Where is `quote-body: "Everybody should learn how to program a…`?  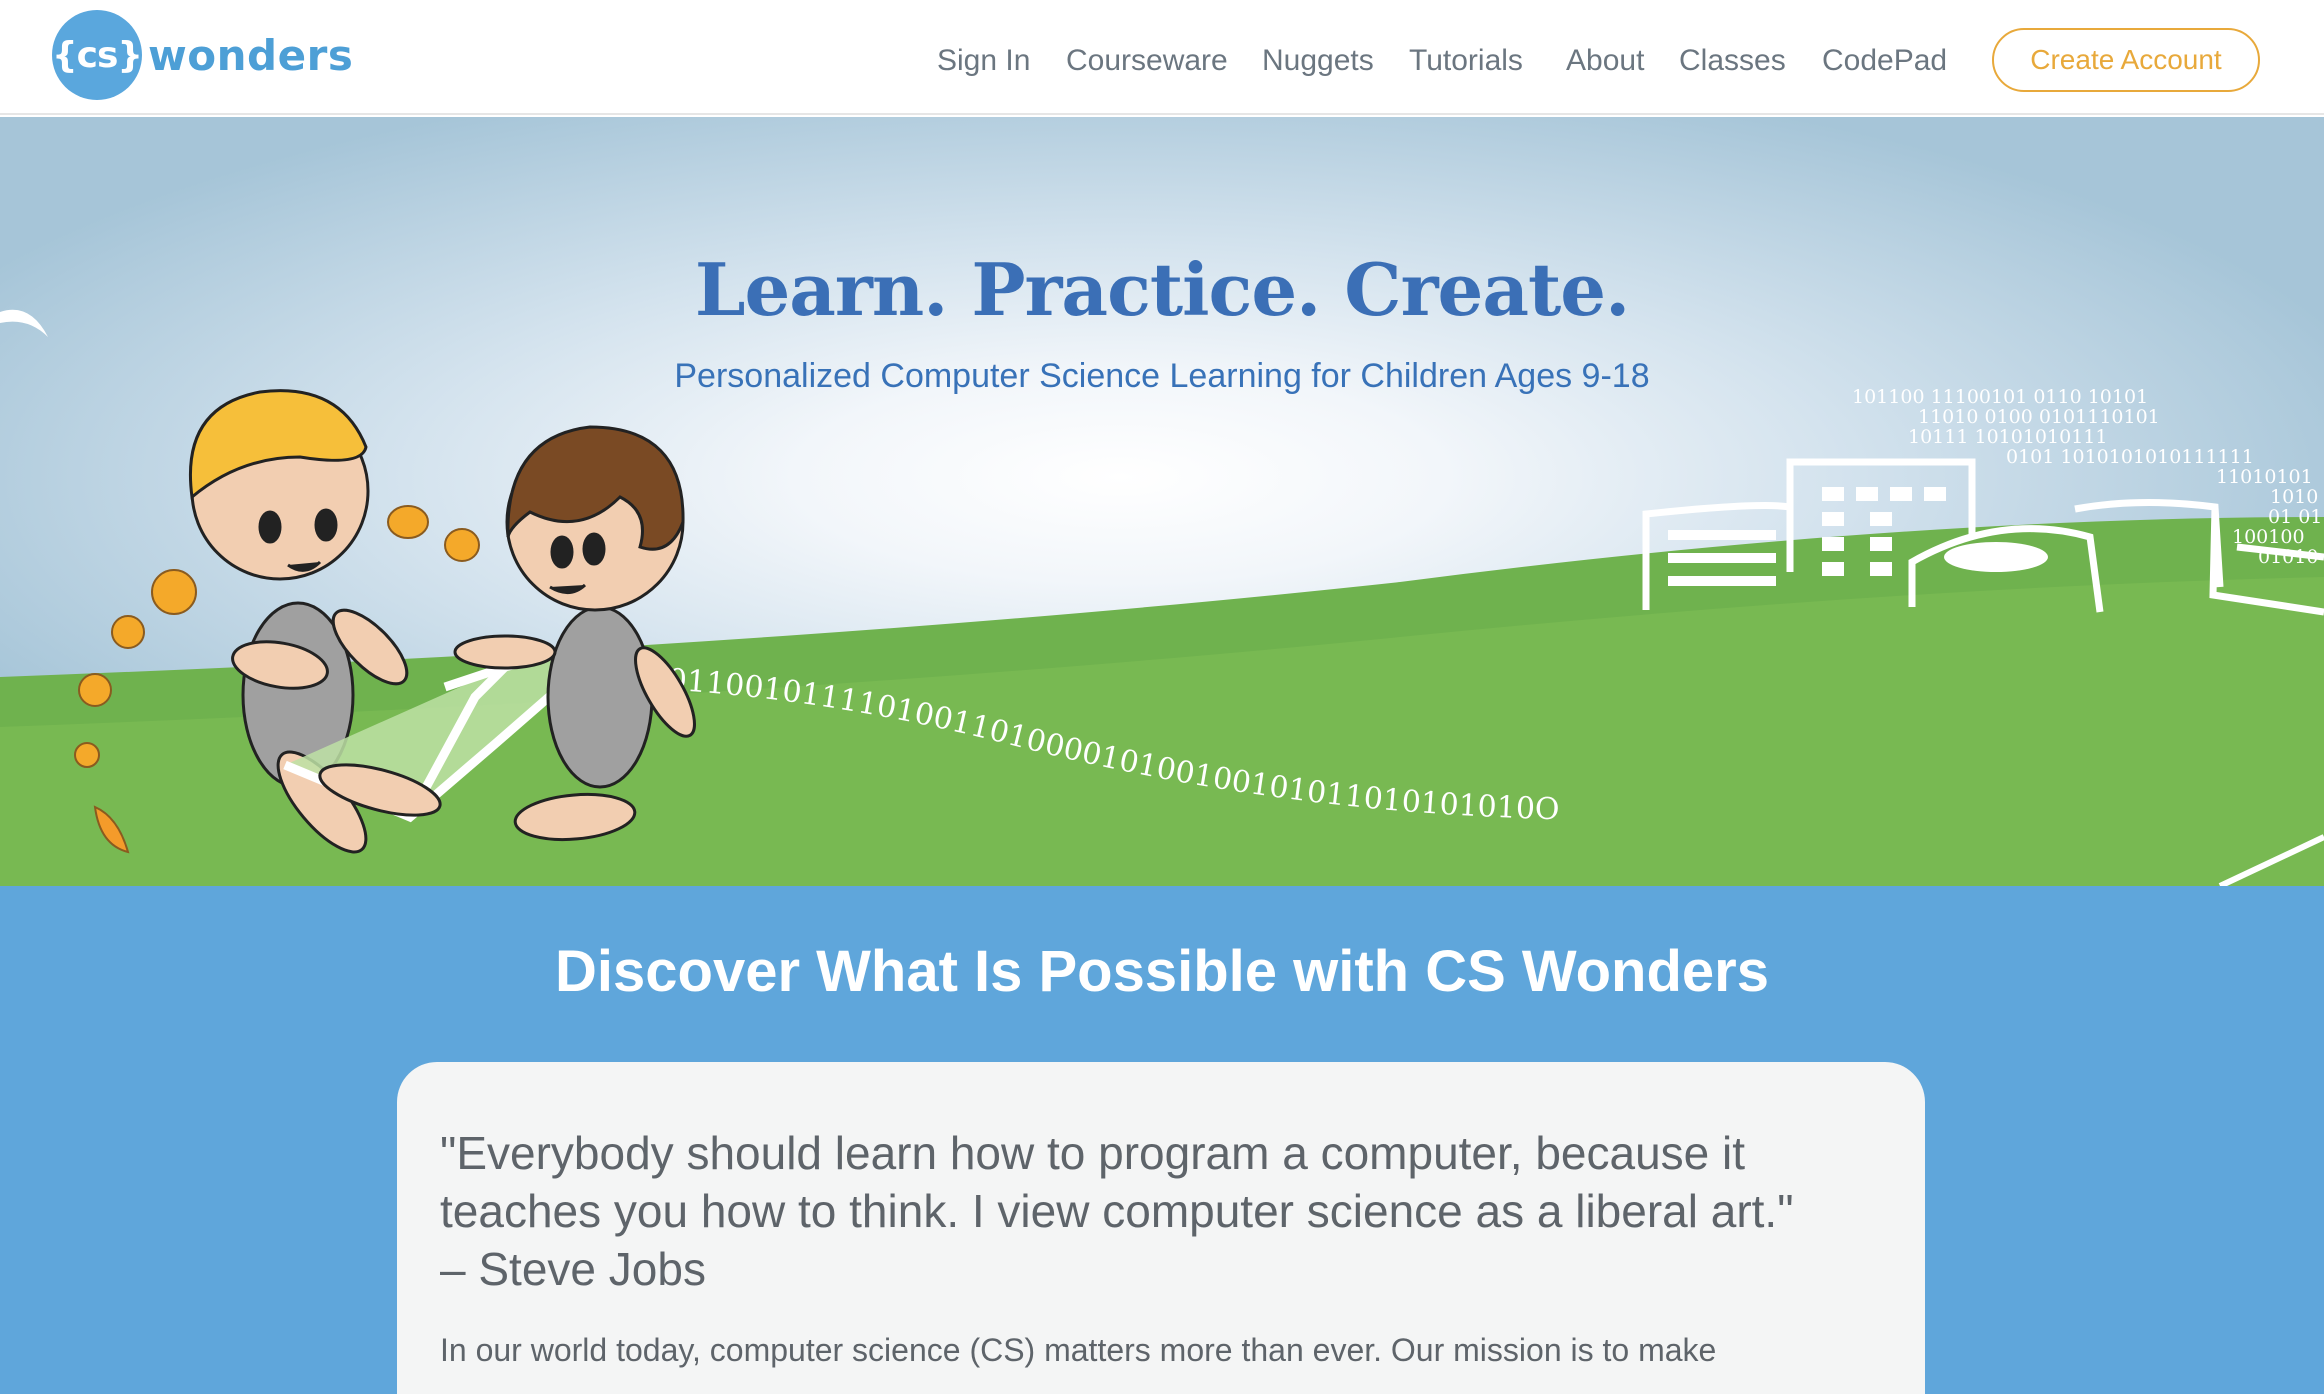 quote-body: "Everybody should learn how to program a… is located at coordinates (1117, 1182).